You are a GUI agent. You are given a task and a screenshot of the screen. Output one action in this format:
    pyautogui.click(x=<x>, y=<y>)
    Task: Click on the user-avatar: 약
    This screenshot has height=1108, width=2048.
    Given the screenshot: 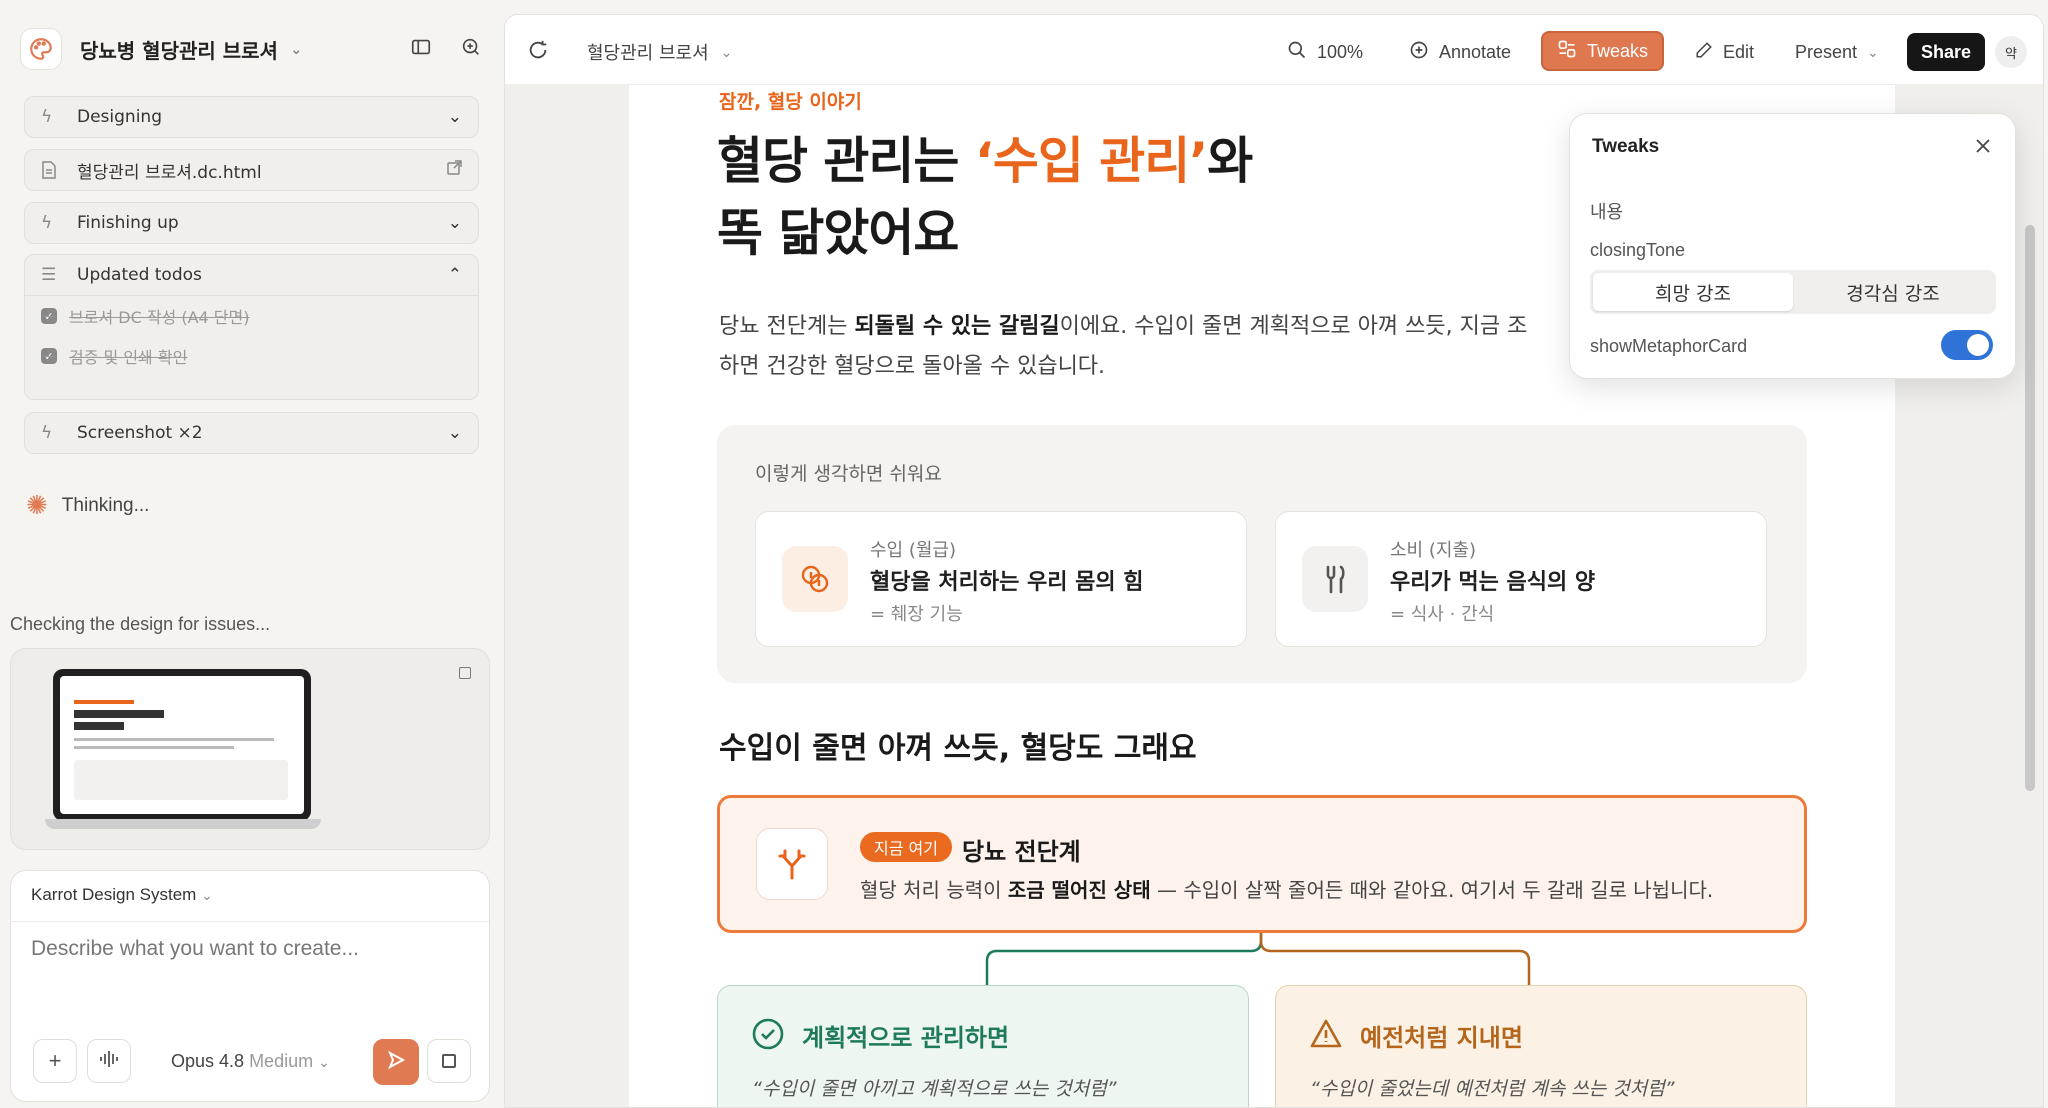 What is the action you would take?
    pyautogui.click(x=2011, y=52)
    